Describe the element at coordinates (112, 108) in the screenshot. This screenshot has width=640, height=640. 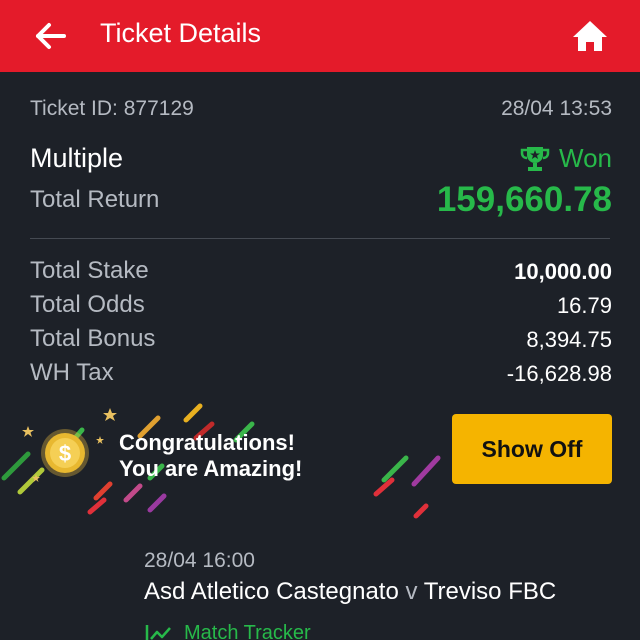
I see `ticket-id: Ticket ID: 877129` at that location.